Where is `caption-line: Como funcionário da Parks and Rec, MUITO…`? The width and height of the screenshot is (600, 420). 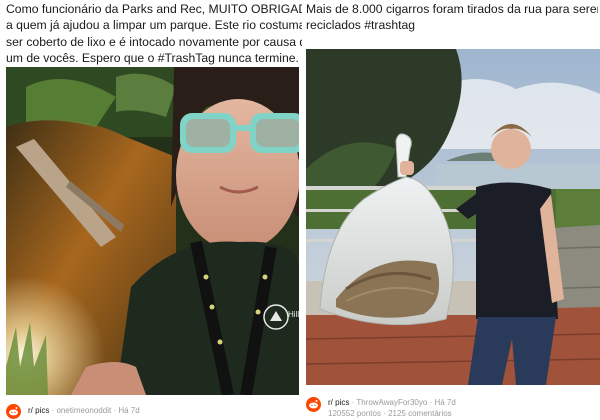
caption-line: Como funcionário da Parks and Rec, MUITO… is located at coordinates (154, 9).